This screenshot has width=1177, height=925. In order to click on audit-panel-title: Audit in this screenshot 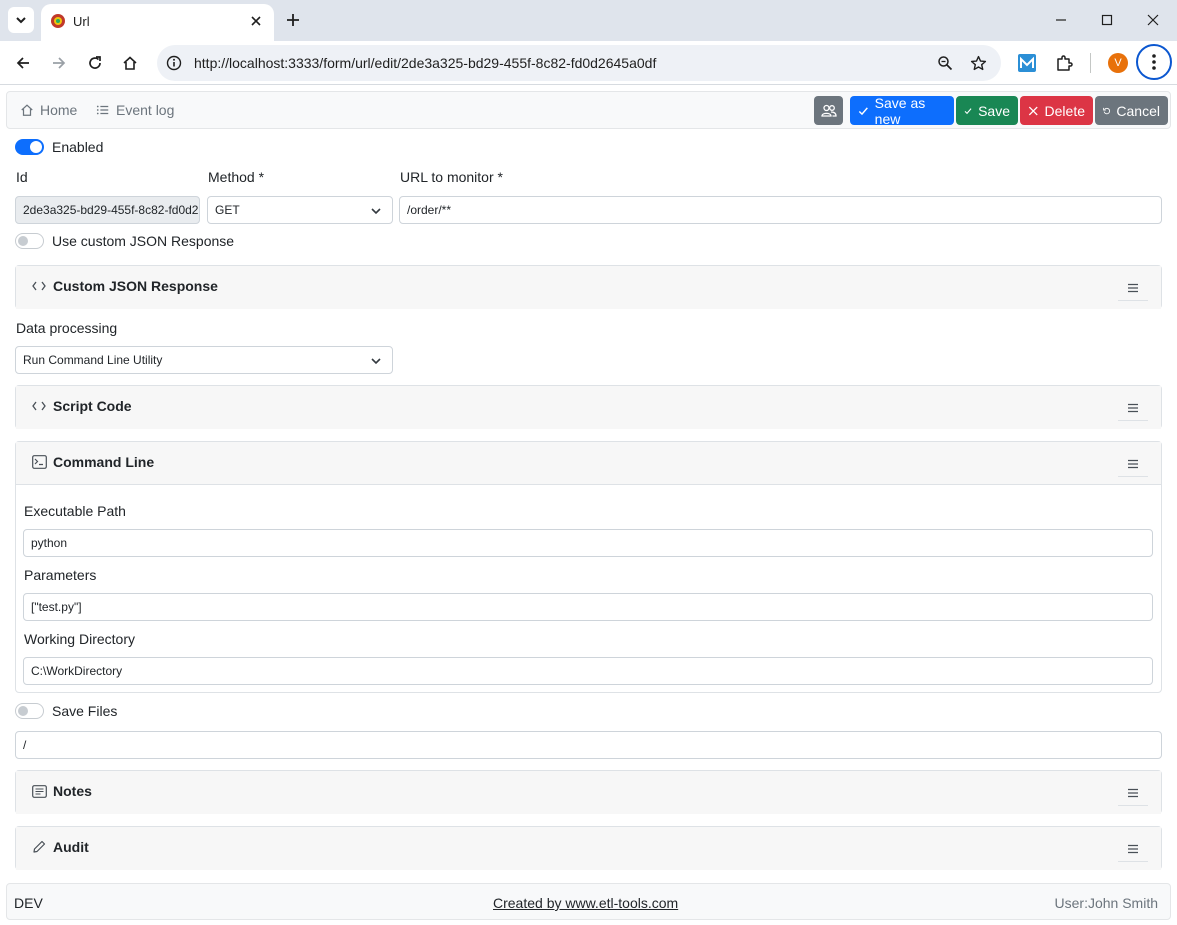, I will do `click(71, 847)`.